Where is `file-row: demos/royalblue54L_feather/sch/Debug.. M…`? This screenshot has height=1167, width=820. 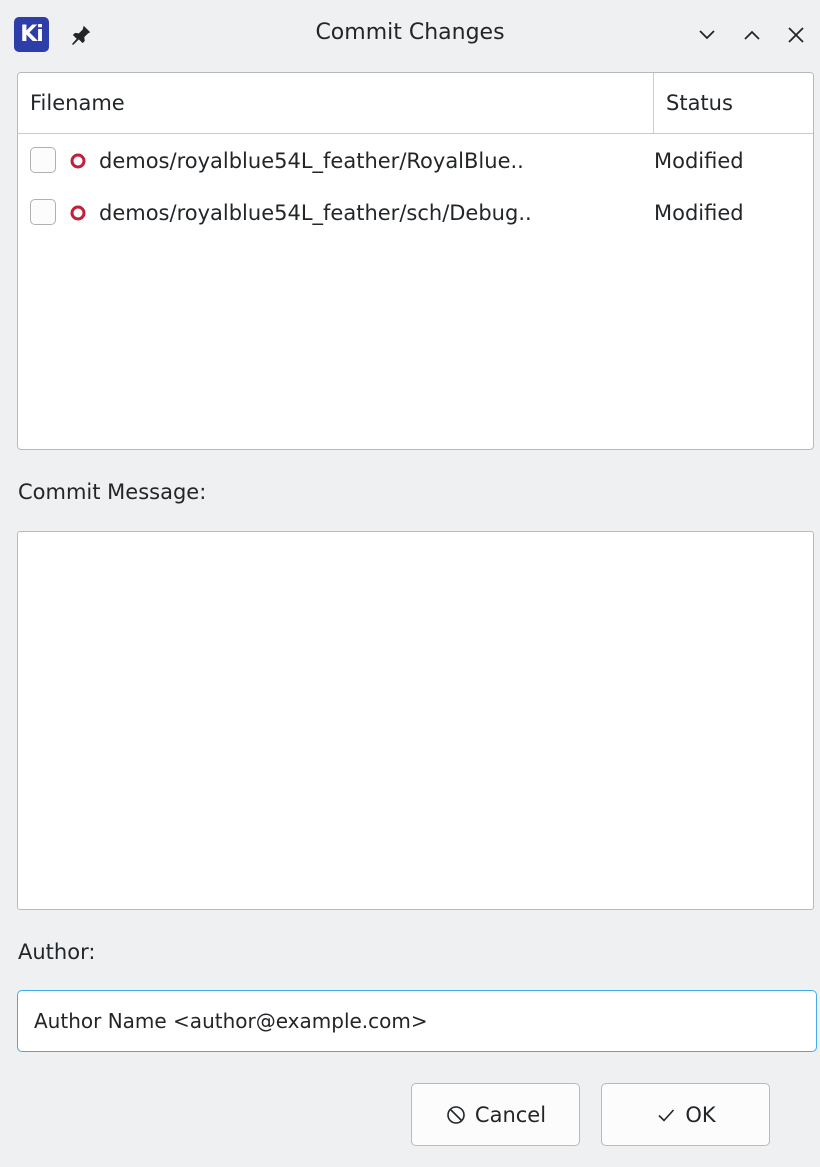 file-row: demos/royalblue54L_feather/sch/Debug.. M… is located at coordinates (415, 213).